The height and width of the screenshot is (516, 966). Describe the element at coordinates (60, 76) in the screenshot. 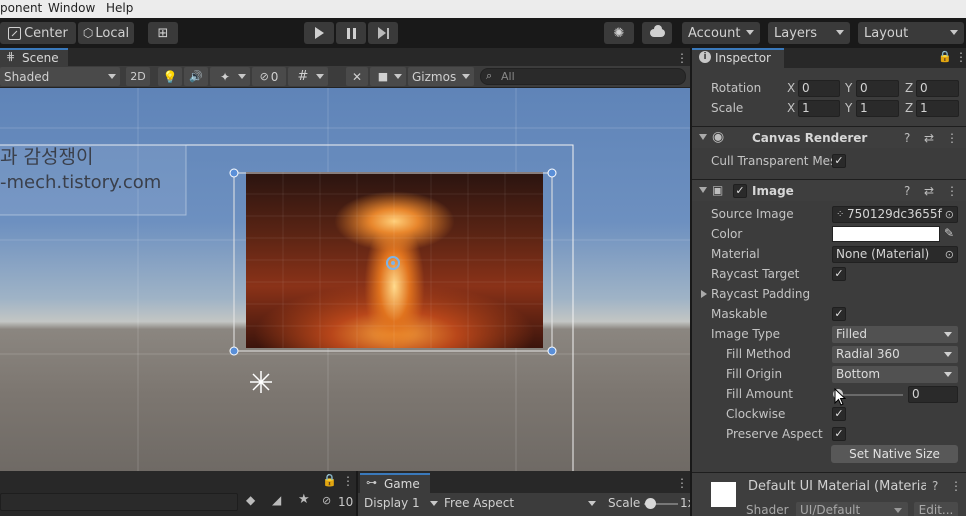

I see `shading-mode-dropdown: Shaded` at that location.